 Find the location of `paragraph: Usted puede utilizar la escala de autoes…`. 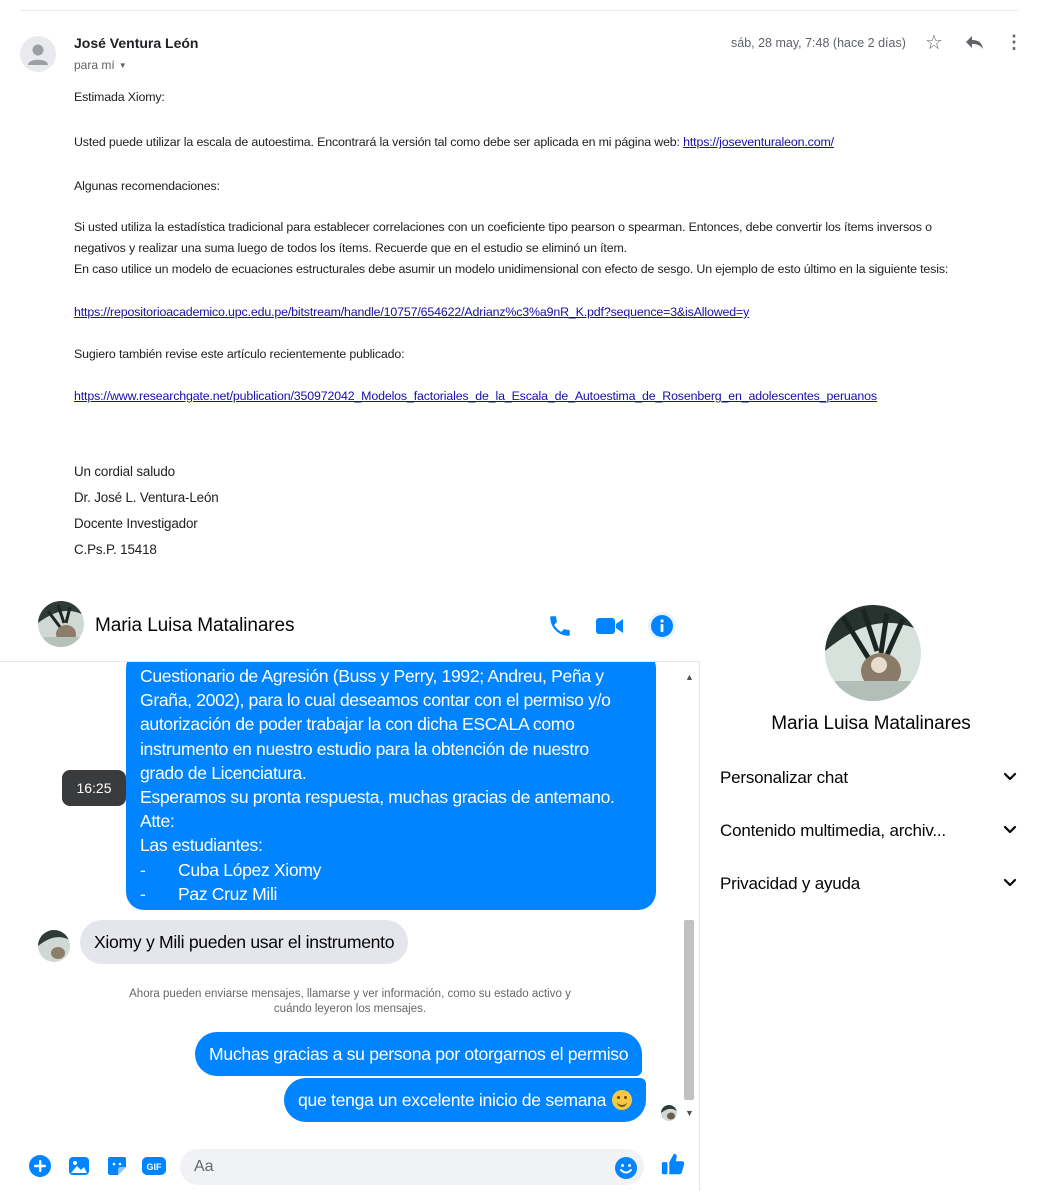

paragraph: Usted puede utilizar la escala de autoes… is located at coordinates (454, 142).